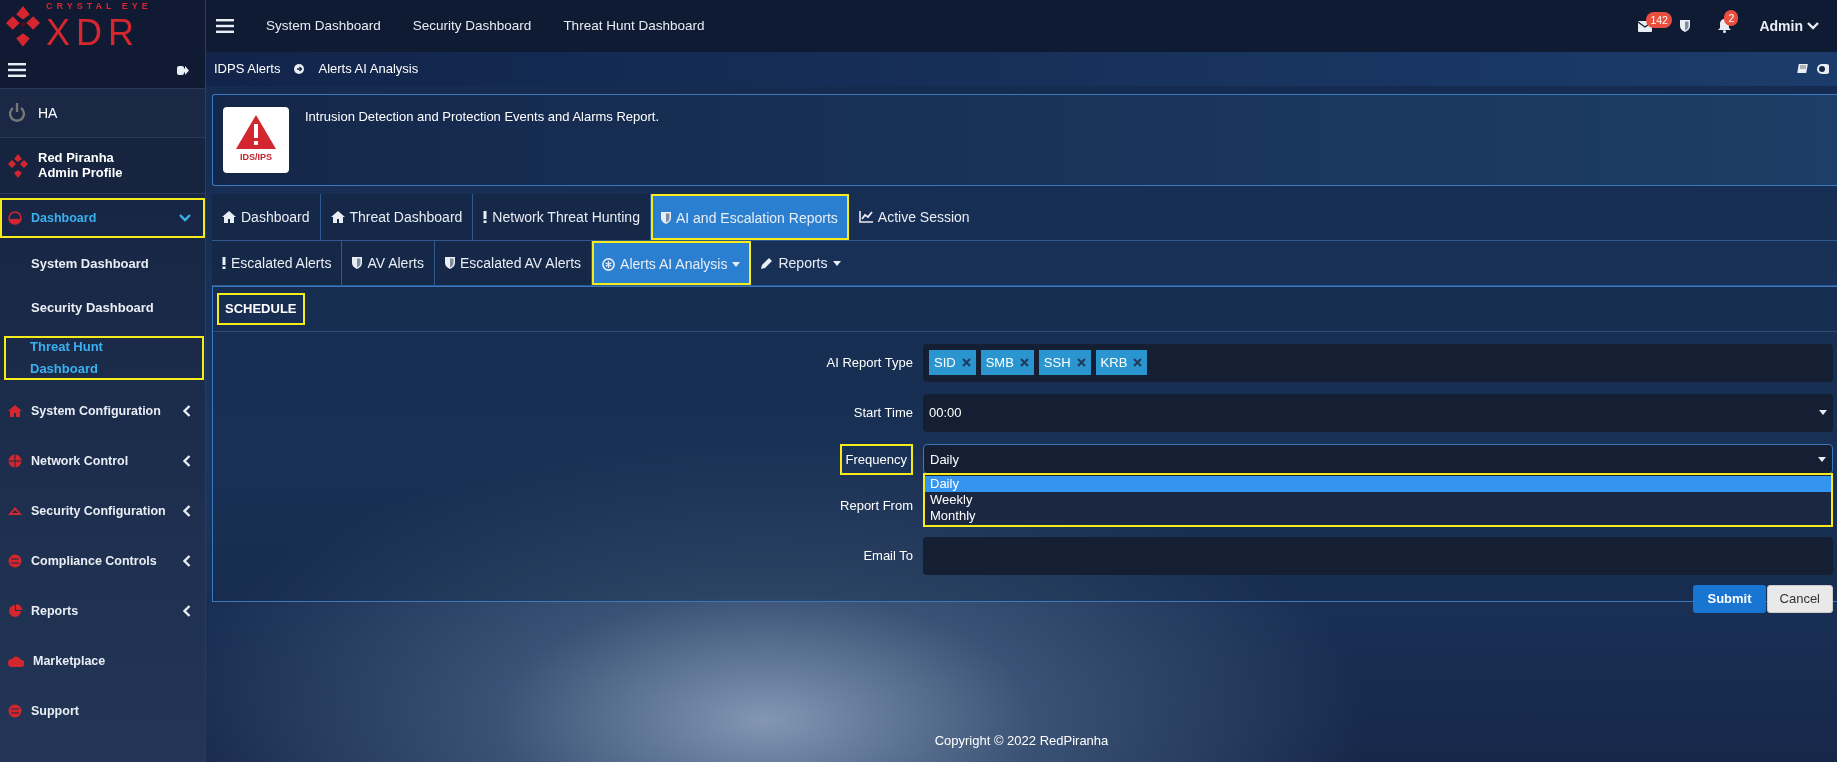 Image resolution: width=1837 pixels, height=762 pixels. I want to click on field-label: Email To, so click(888, 556).